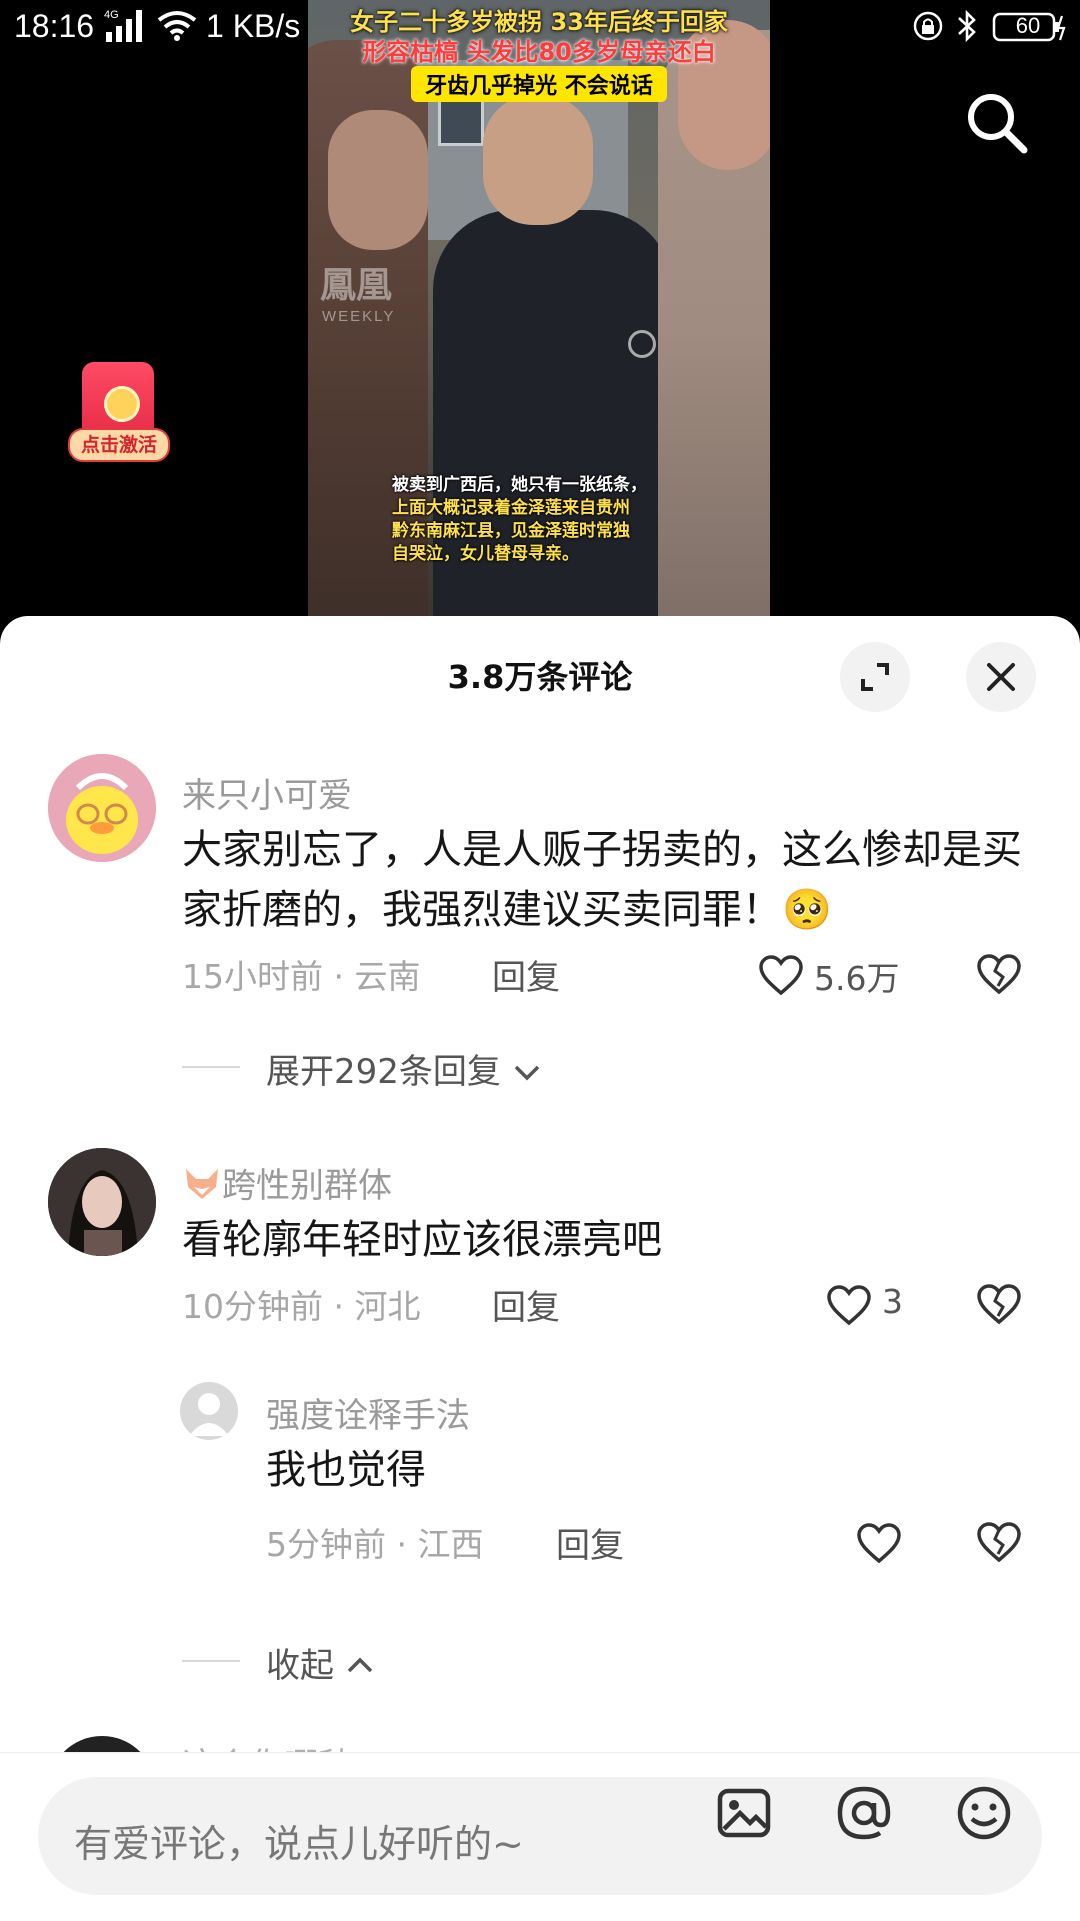 This screenshot has width=1080, height=1921. I want to click on at-icon, so click(864, 1813).